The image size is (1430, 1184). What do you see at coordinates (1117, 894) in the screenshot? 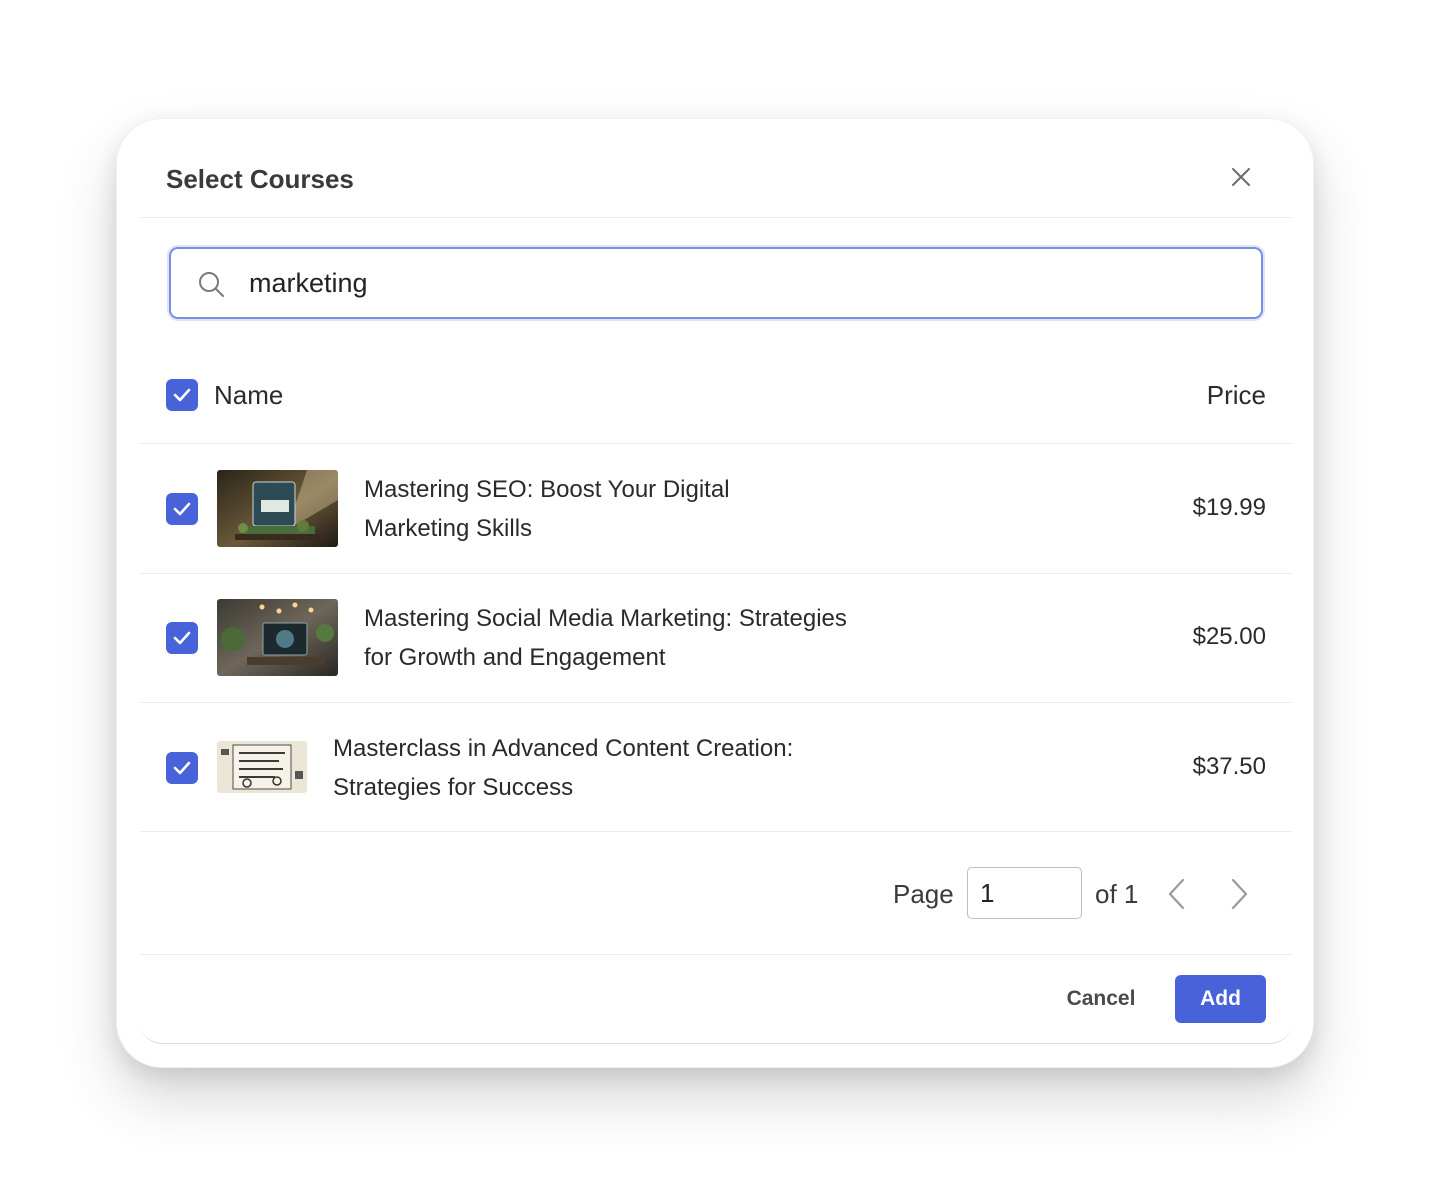
I see `page-total: of 1` at bounding box center [1117, 894].